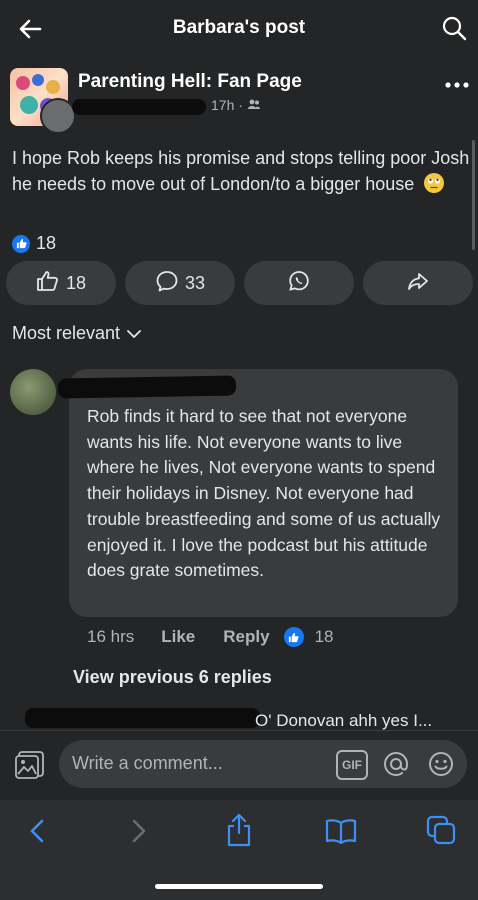 Image resolution: width=478 pixels, height=900 pixels. Describe the element at coordinates (34, 243) in the screenshot. I see `reaction-summary: 18` at that location.